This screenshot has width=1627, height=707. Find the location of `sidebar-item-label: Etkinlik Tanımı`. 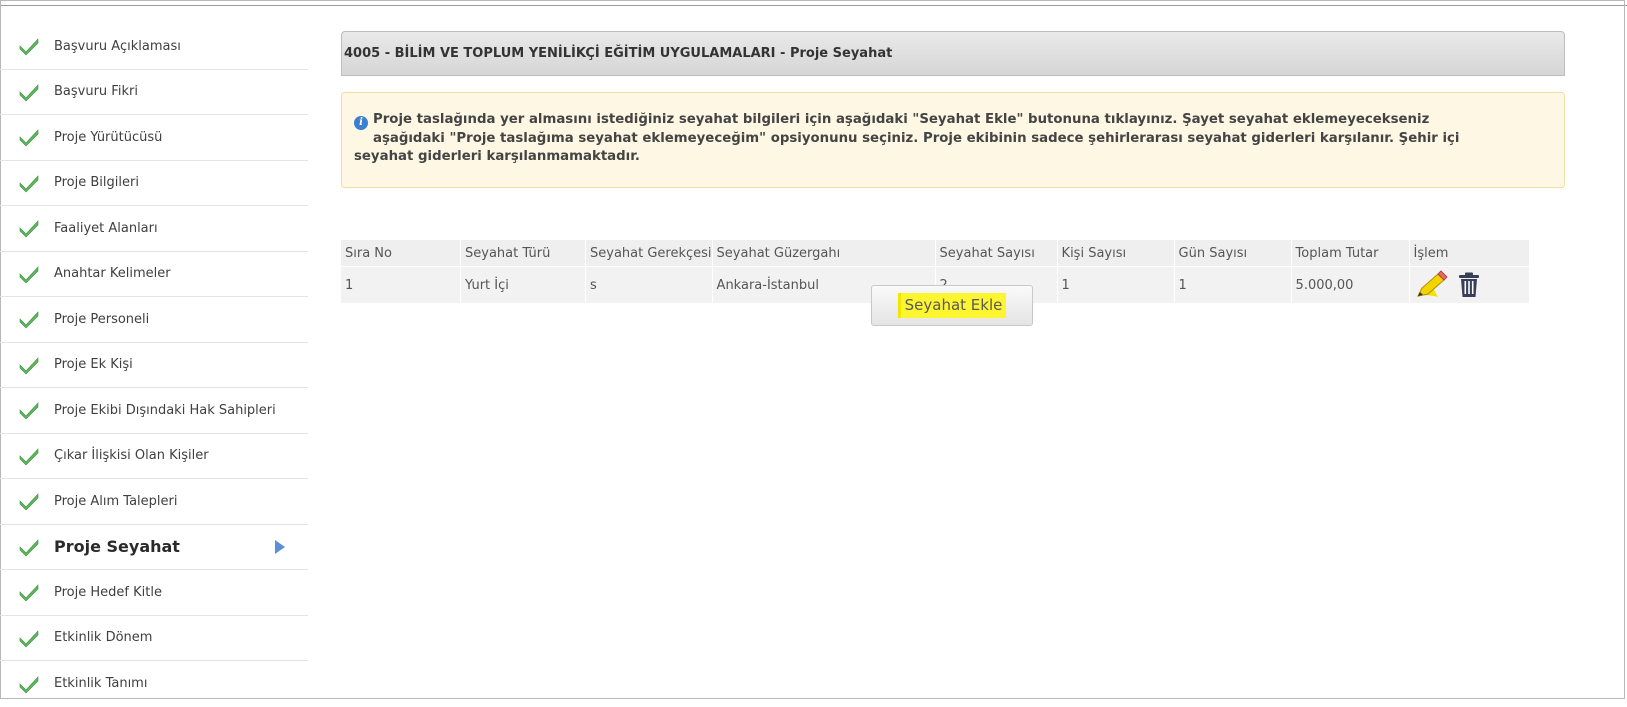

sidebar-item-label: Etkinlik Tanımı is located at coordinates (101, 684).